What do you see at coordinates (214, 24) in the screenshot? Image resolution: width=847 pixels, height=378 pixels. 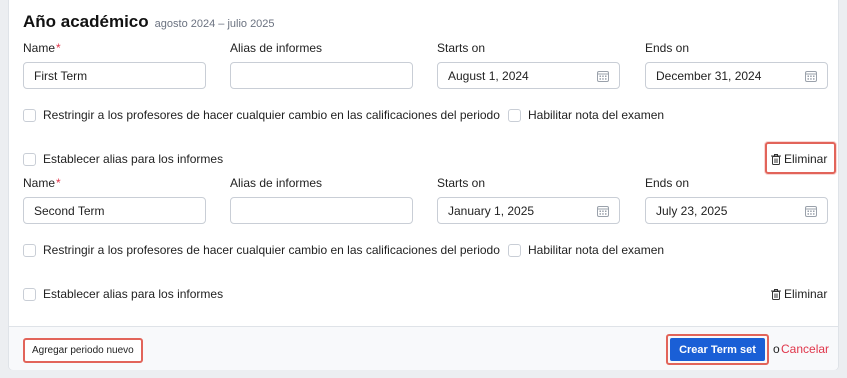 I see `academic-year-range: agosto 2024 – julio 2025` at bounding box center [214, 24].